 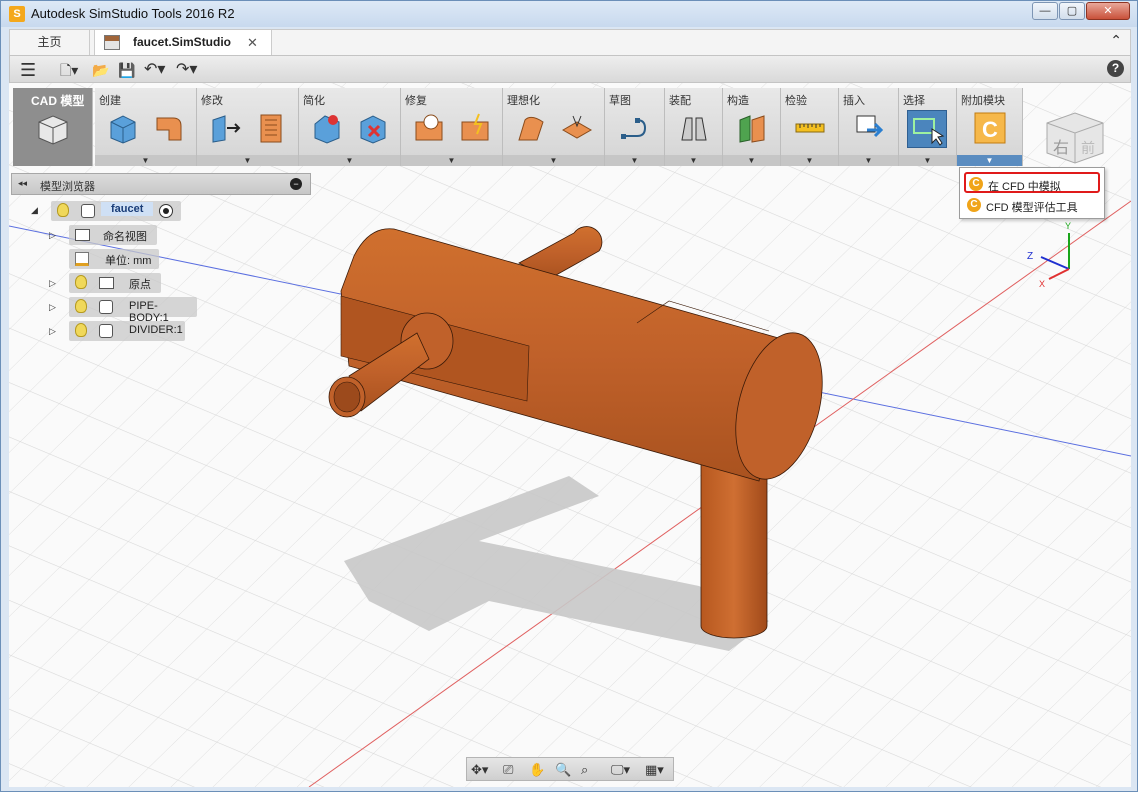 I want to click on ribbon-group-select: 选择 ▼, so click(x=928, y=127).